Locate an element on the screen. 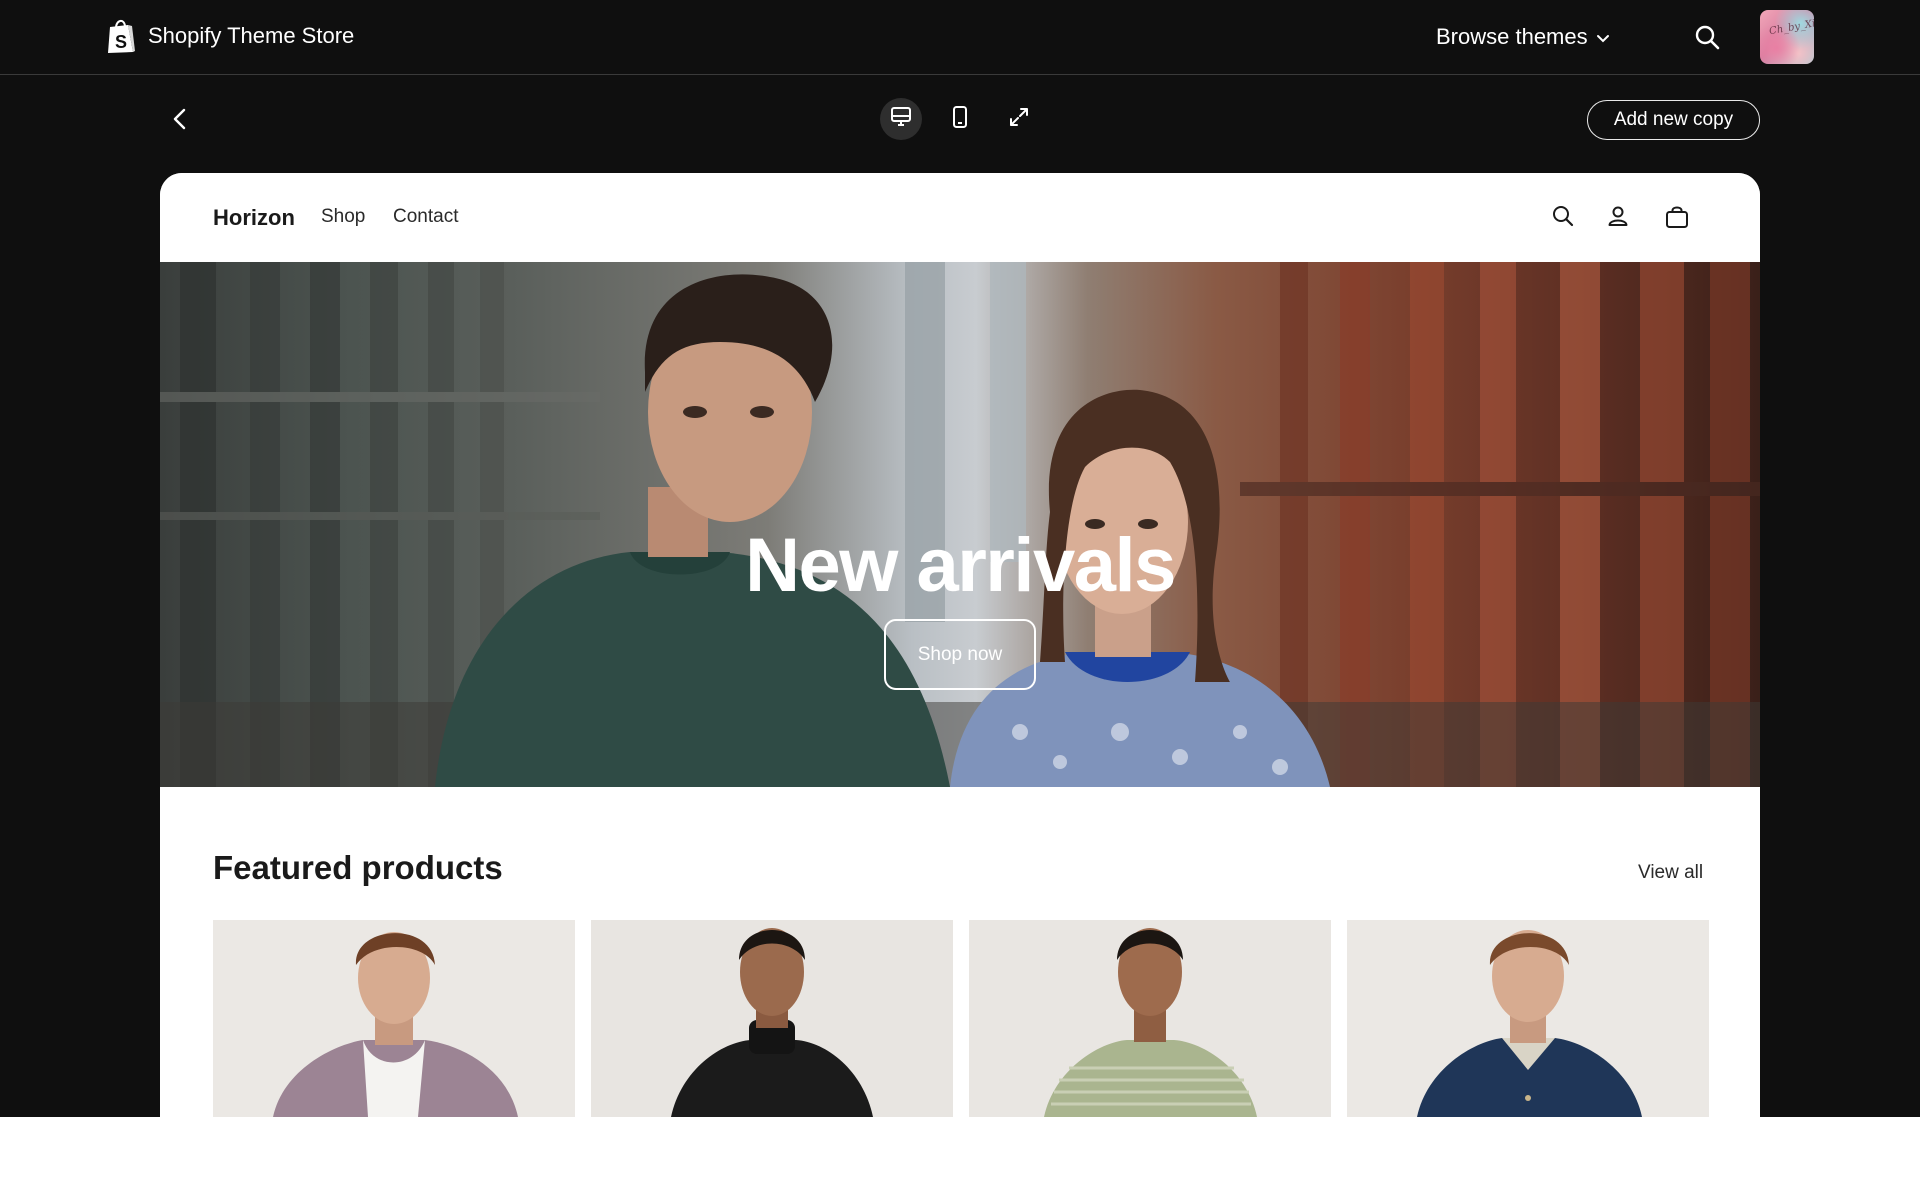  mobile-view-icon is located at coordinates (960, 119).